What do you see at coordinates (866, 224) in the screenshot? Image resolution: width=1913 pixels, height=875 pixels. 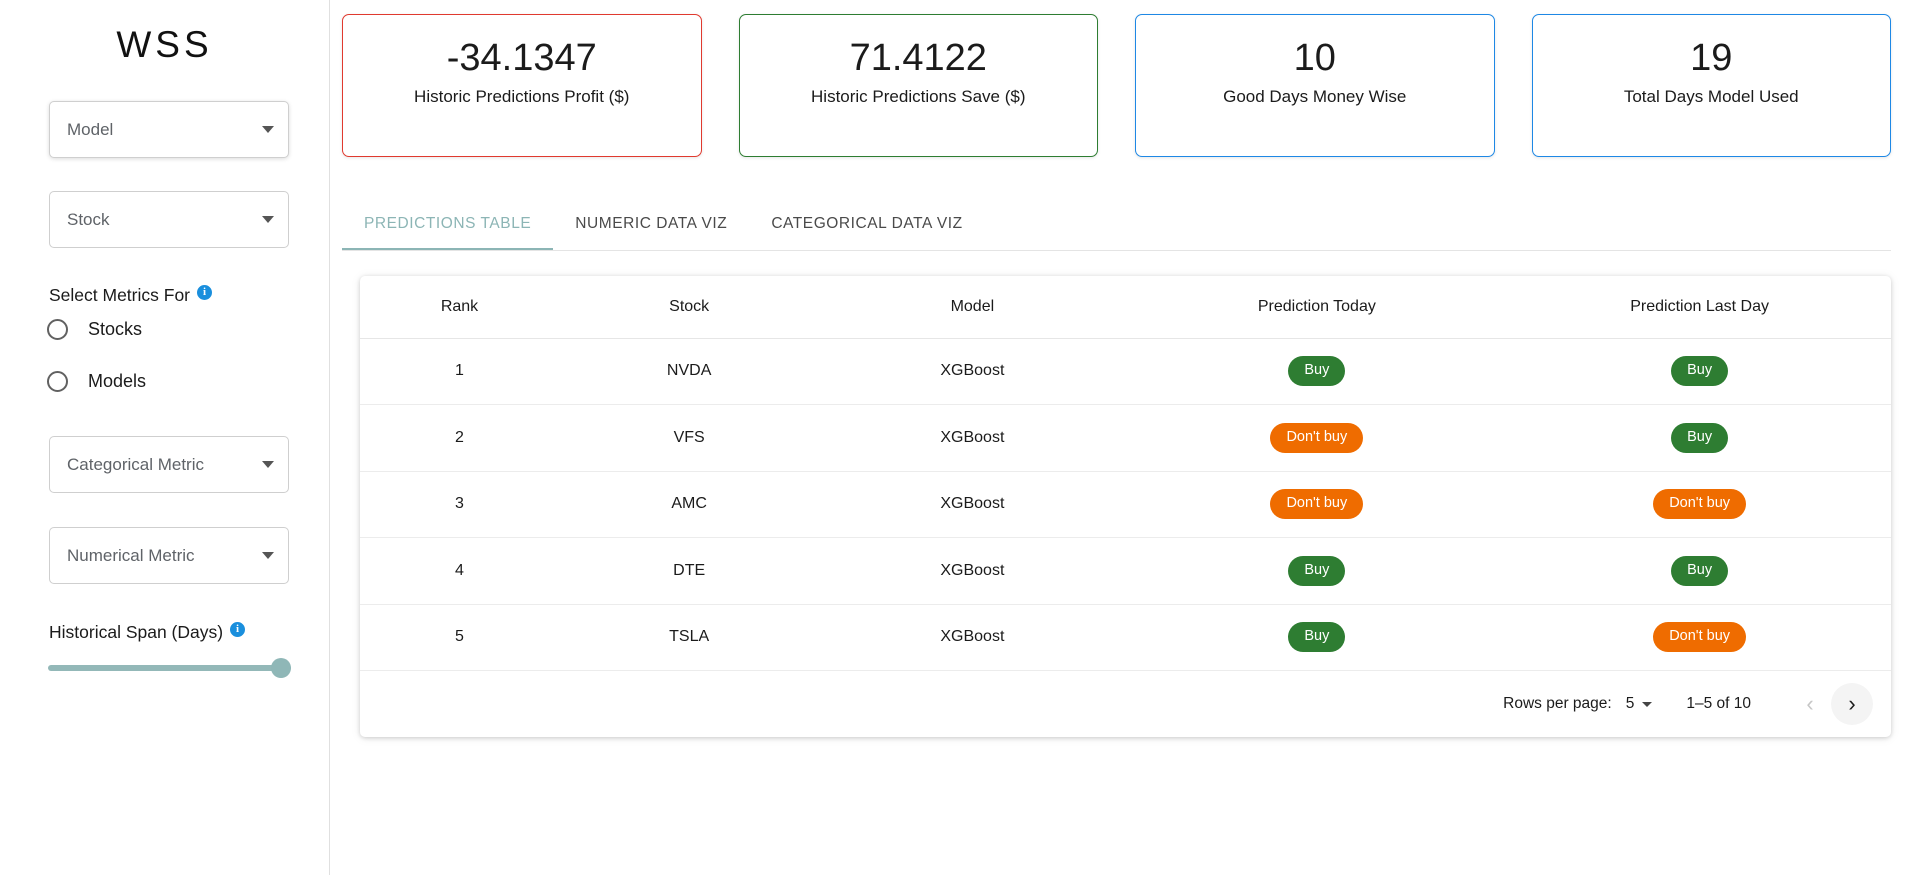 I see `tab-categorical-data-viz: Categorical Data Viz` at bounding box center [866, 224].